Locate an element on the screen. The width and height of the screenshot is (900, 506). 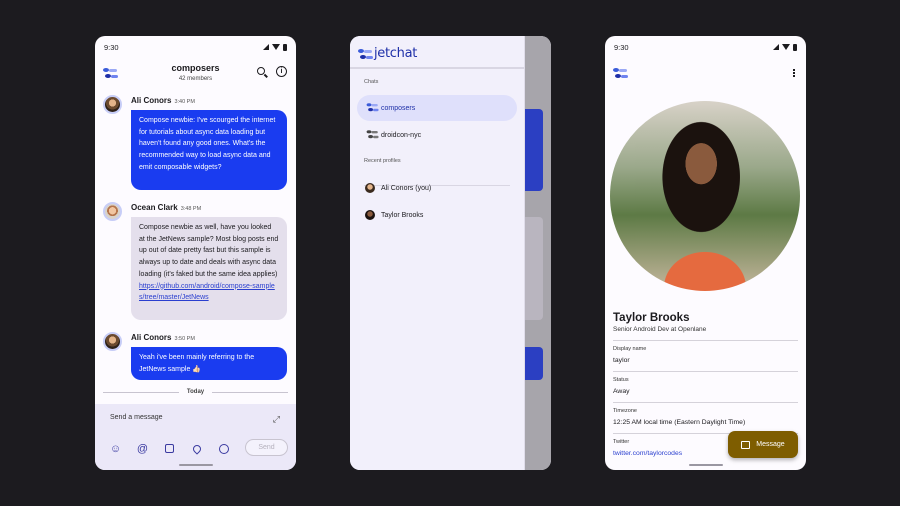
video-call-icon is located at coordinates (223, 448).